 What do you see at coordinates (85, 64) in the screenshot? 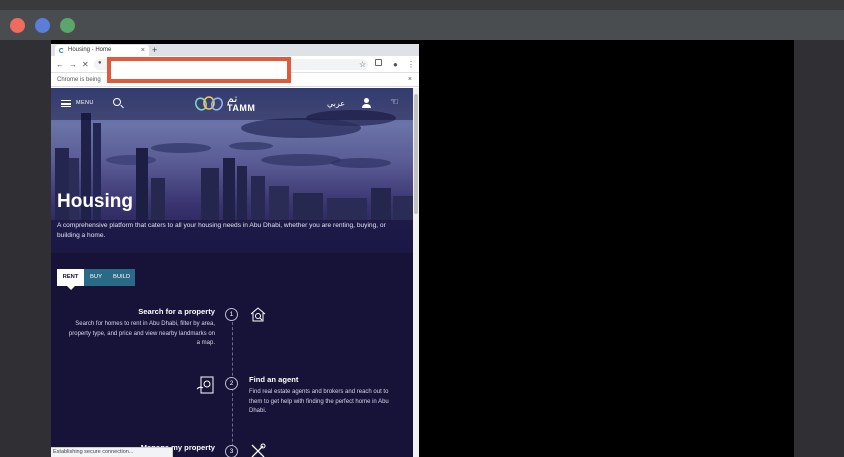
I see `stop-loading-button: ✕` at bounding box center [85, 64].